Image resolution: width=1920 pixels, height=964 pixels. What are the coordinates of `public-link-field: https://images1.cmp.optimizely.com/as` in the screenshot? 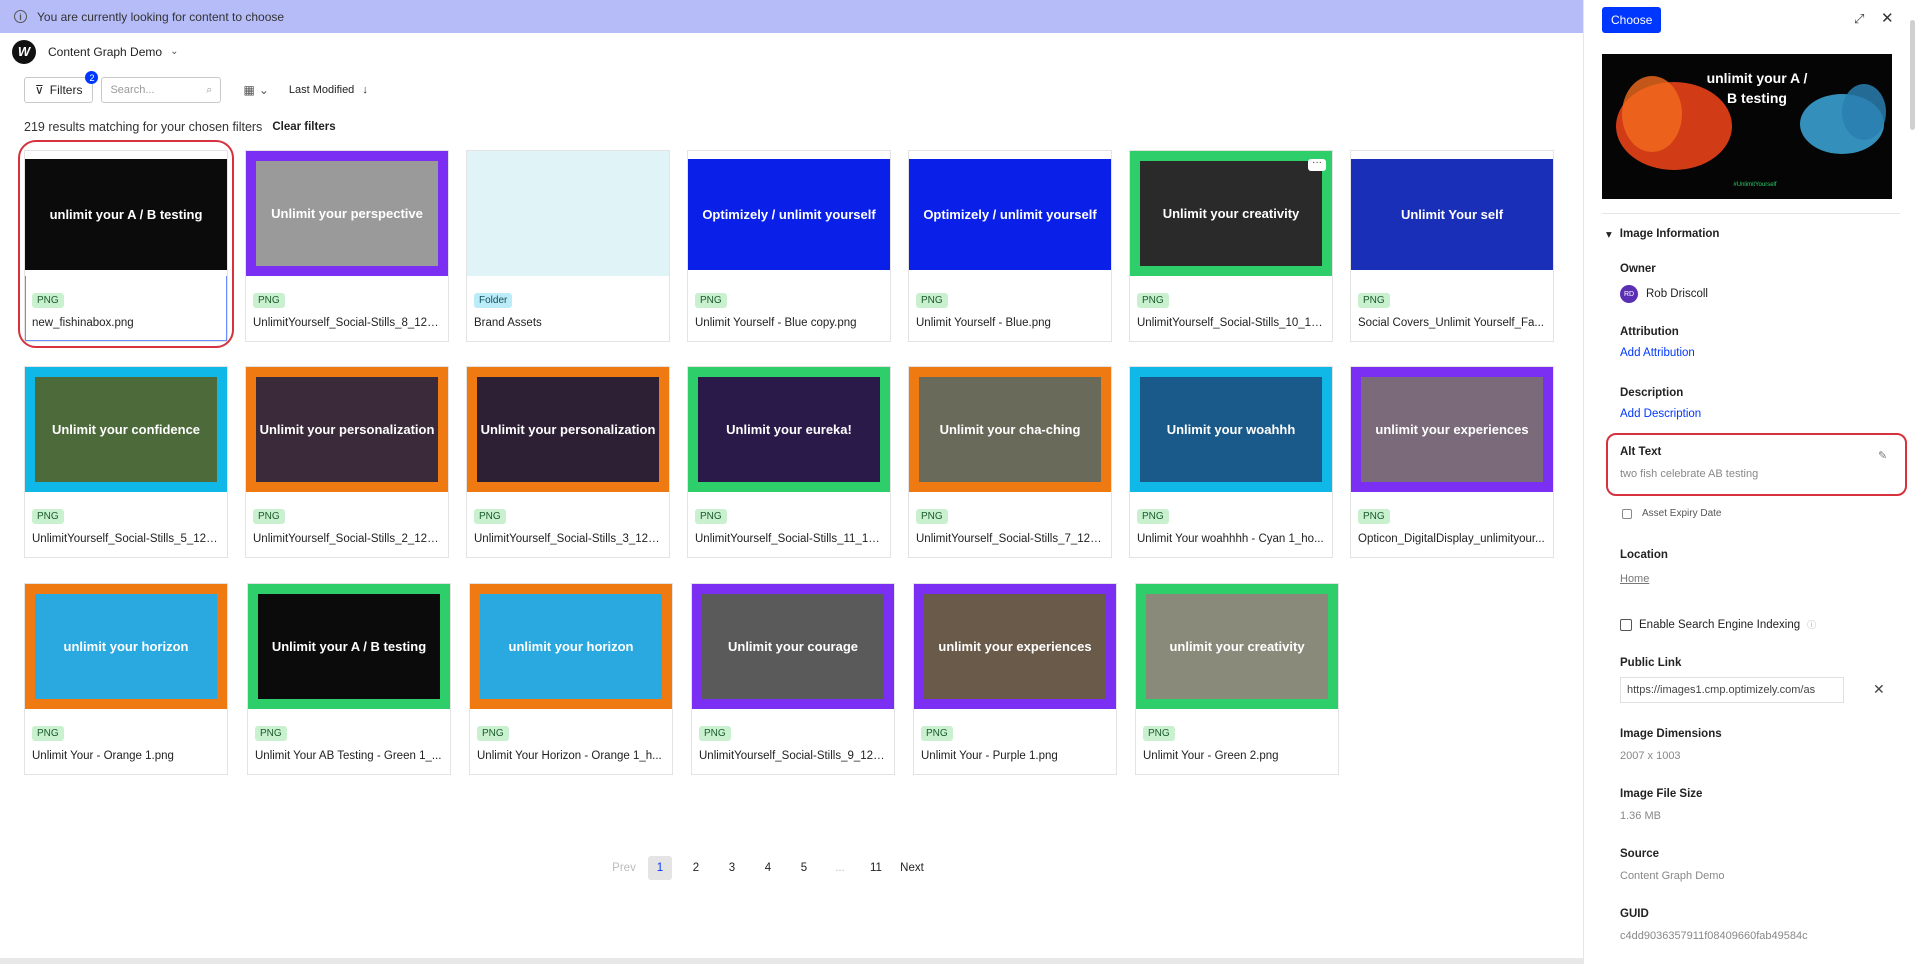 It's located at (1732, 690).